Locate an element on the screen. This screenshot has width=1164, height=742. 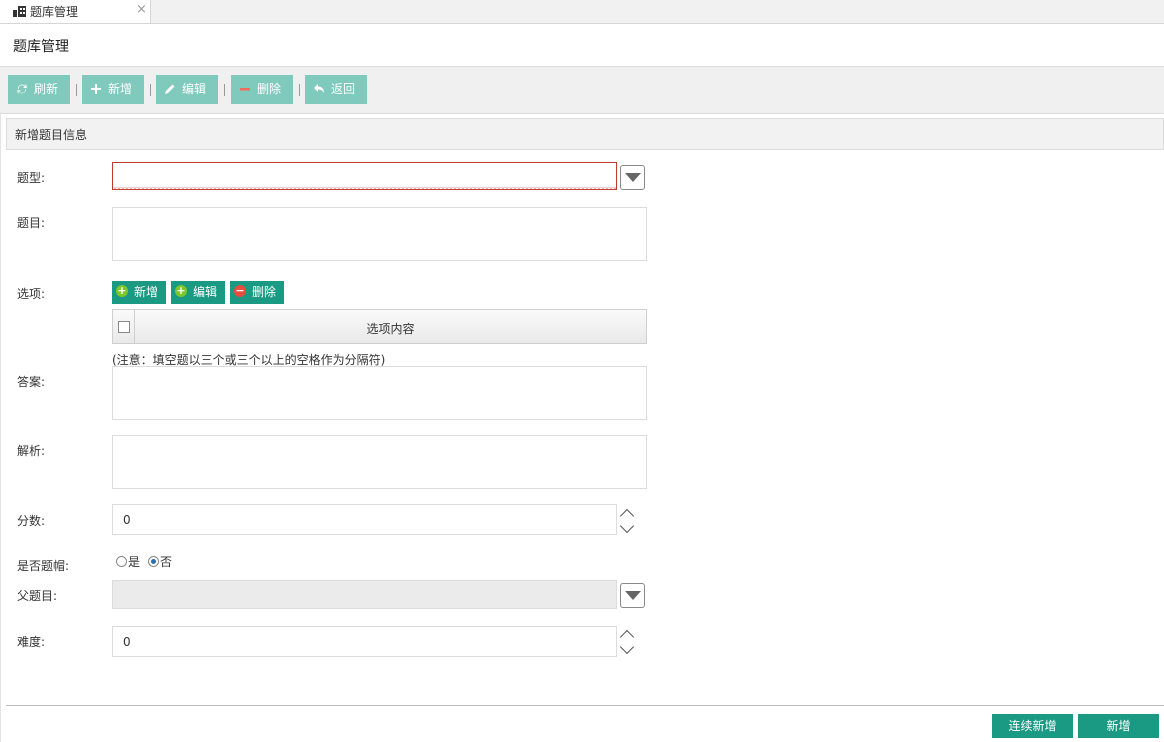
parent-select is located at coordinates (364, 594).